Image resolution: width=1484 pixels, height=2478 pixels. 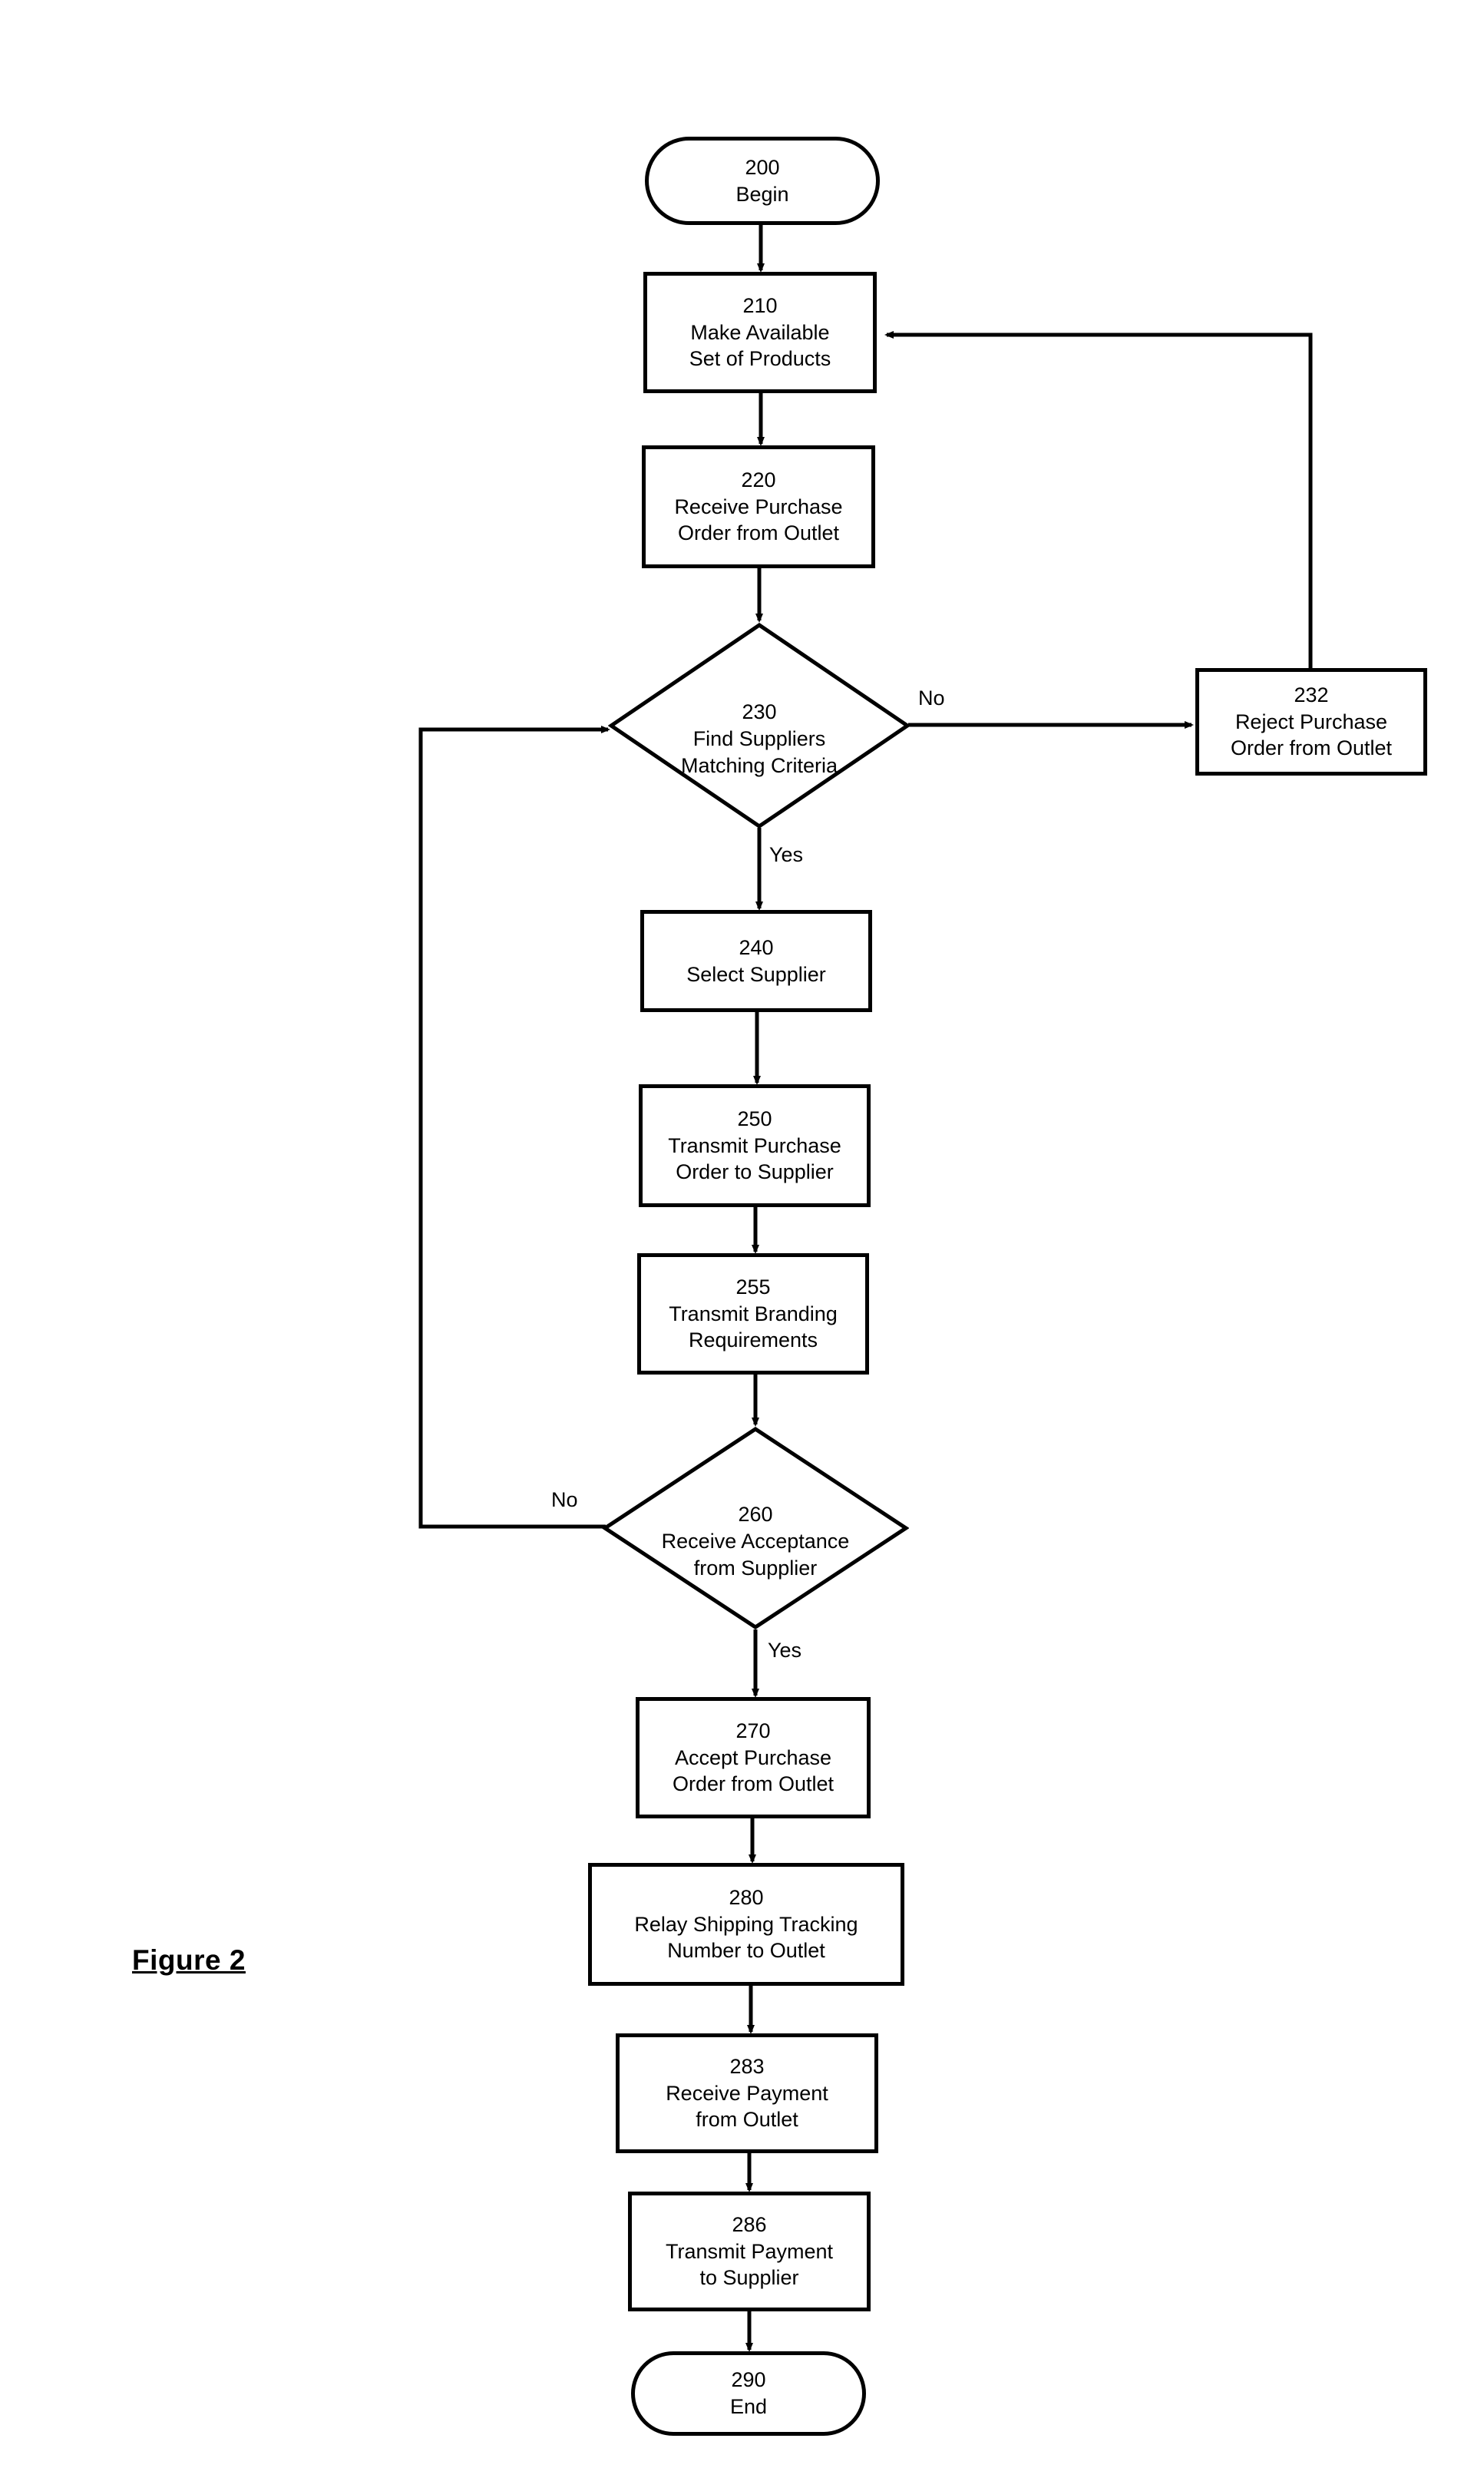 I want to click on node-255-number: 255, so click(x=753, y=1287).